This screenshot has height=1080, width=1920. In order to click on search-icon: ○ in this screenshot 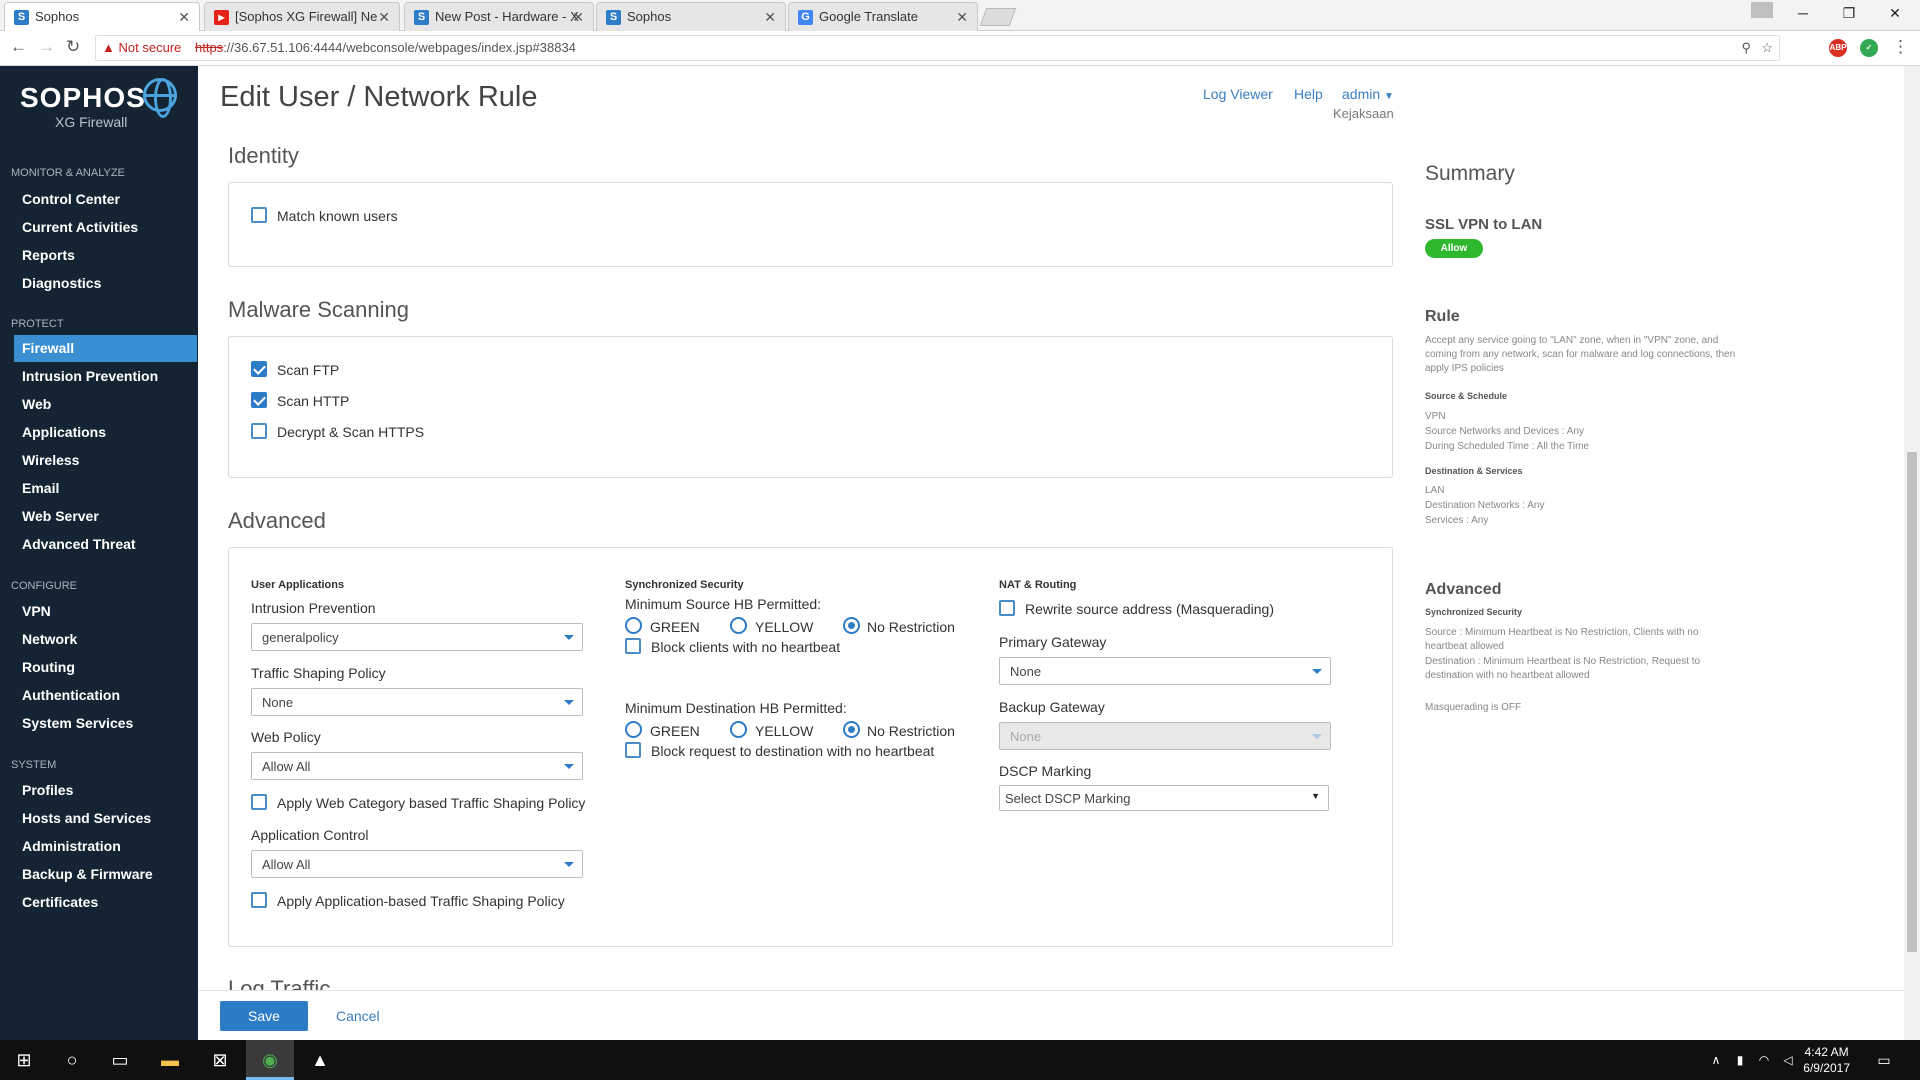, I will do `click(72, 1060)`.